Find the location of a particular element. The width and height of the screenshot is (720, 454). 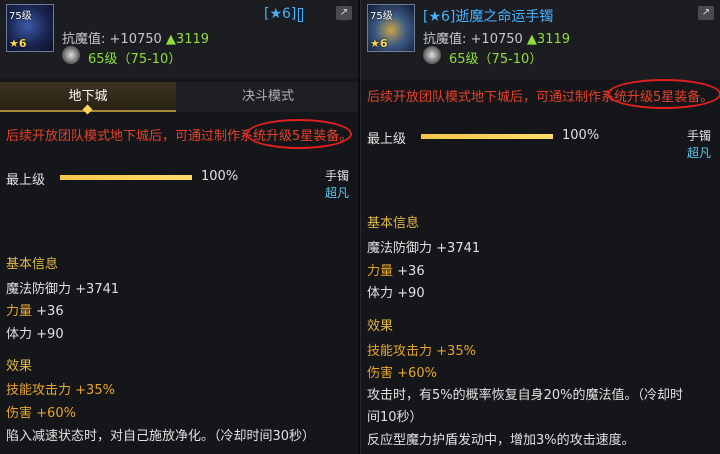

effect-description: 攻击时，有5%的概率恢复自身20%的魔法值。（冷却时 is located at coordinates (525, 395).